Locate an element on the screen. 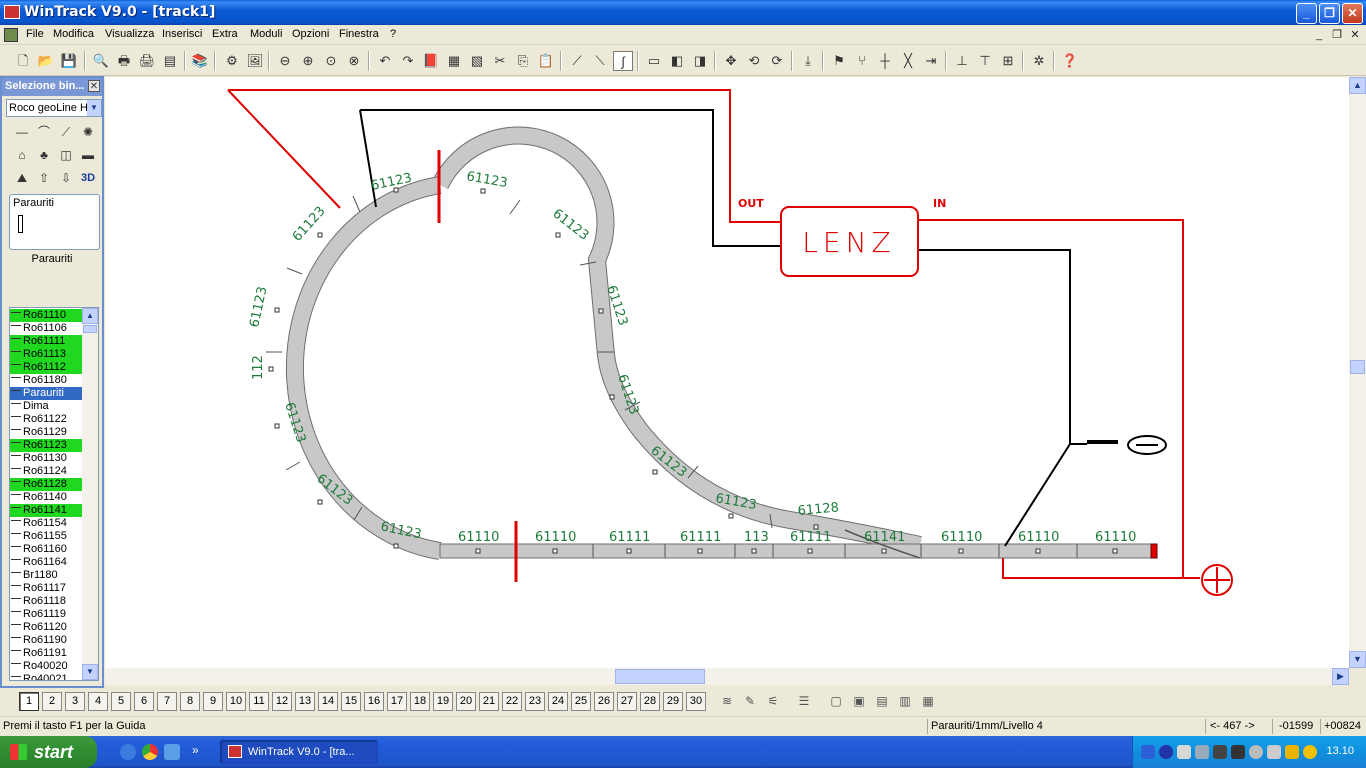 The image size is (1366, 768). track-list-item: Ro61123 is located at coordinates (46, 445).